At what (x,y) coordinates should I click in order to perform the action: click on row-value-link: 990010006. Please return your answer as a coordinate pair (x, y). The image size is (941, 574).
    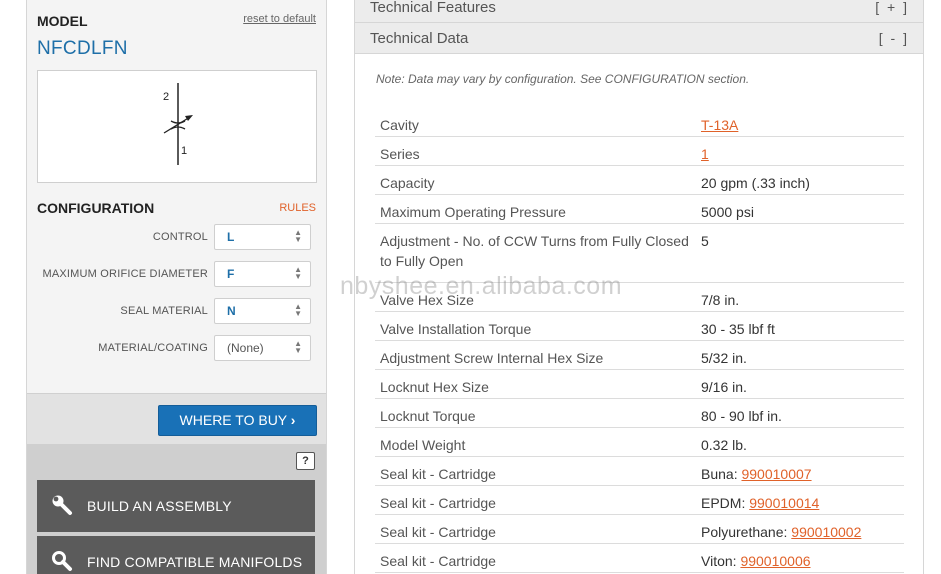
    Looking at the image, I should click on (775, 561).